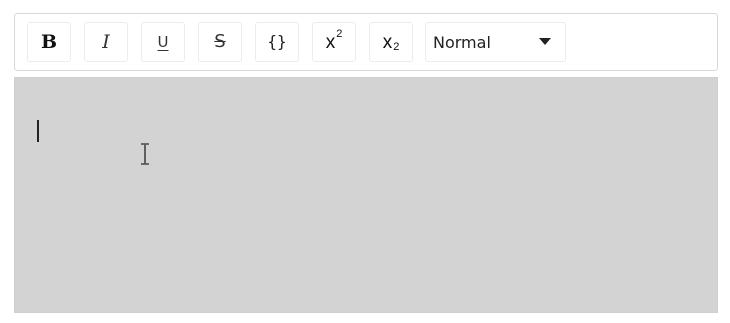 This screenshot has width=730, height=323. Describe the element at coordinates (545, 41) in the screenshot. I see `caret-down-icon` at that location.